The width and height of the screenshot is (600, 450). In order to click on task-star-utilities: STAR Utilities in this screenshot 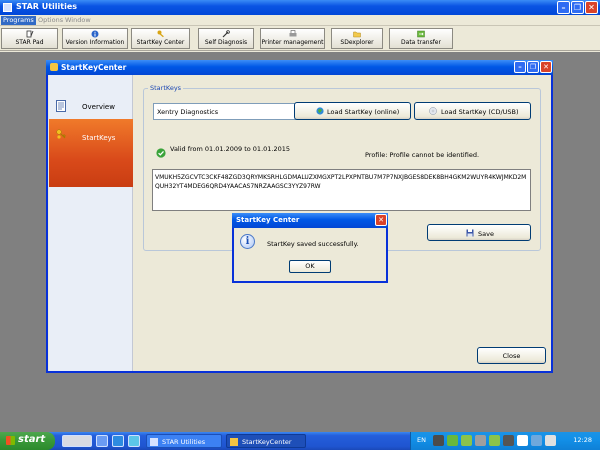, I will do `click(184, 441)`.